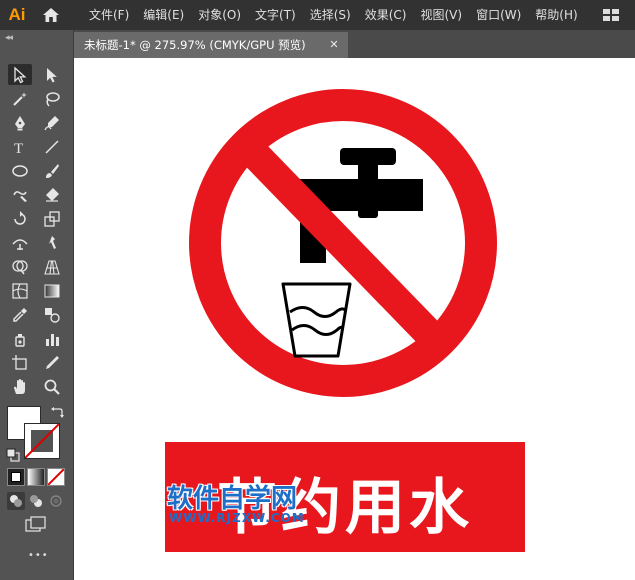 This screenshot has width=635, height=580. I want to click on slogan-banner: 节约用水, so click(345, 497).